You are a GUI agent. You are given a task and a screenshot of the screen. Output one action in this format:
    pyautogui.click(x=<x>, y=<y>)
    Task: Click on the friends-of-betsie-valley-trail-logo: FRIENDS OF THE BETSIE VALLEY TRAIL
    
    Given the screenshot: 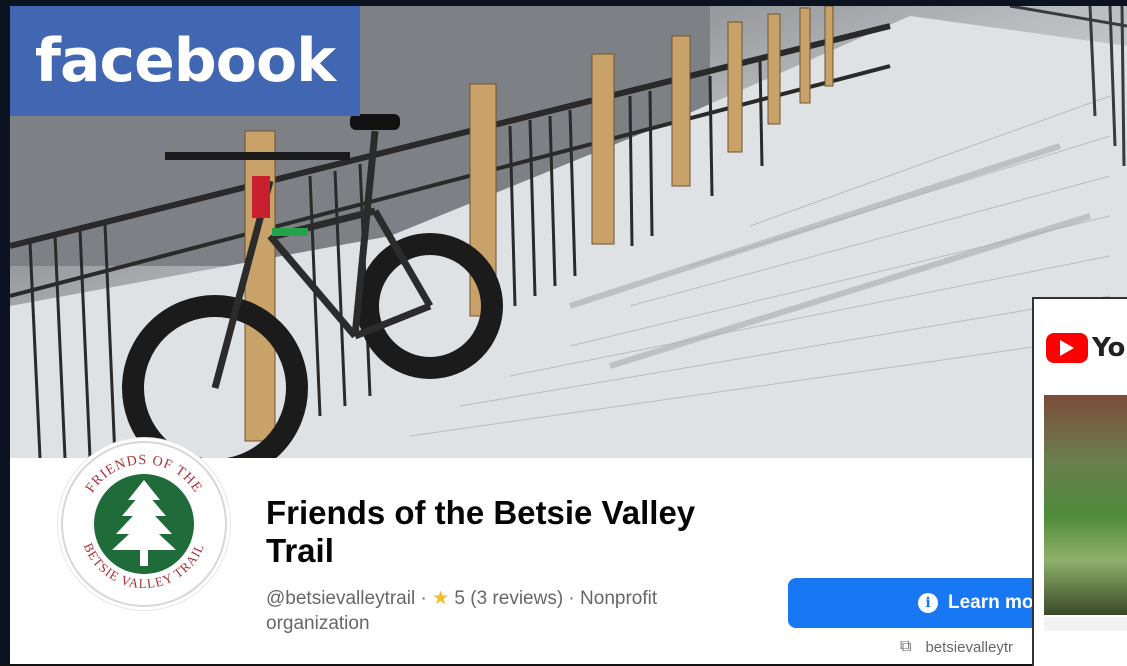 What is the action you would take?
    pyautogui.click(x=144, y=524)
    